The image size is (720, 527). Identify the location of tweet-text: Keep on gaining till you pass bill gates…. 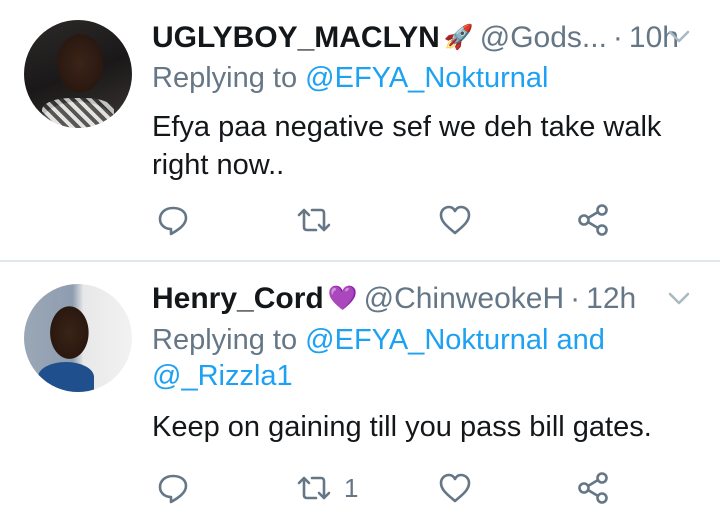
(402, 427).